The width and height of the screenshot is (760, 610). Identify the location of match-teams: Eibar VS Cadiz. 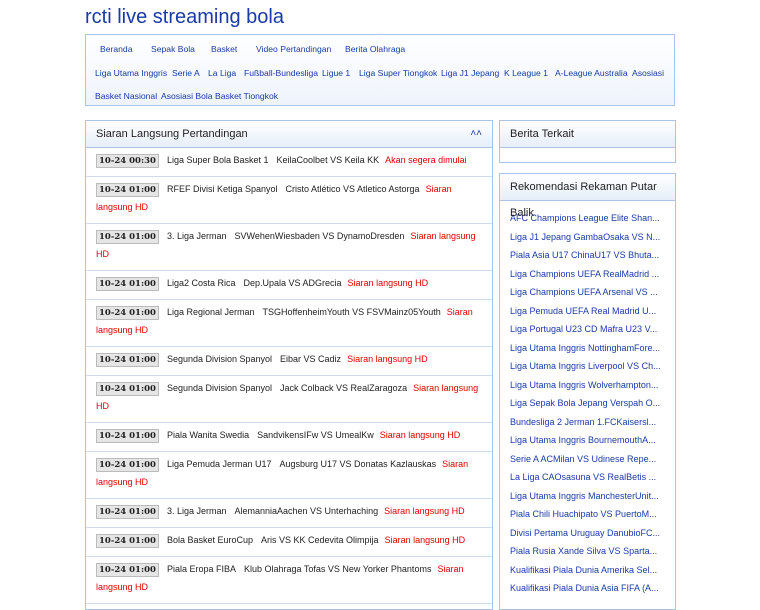
(310, 359).